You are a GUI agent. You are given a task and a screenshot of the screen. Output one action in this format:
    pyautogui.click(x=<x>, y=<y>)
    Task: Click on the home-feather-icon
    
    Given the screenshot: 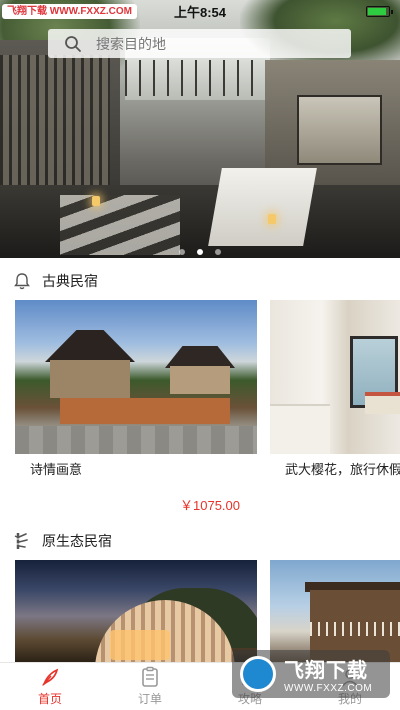 What is the action you would take?
    pyautogui.click(x=50, y=677)
    